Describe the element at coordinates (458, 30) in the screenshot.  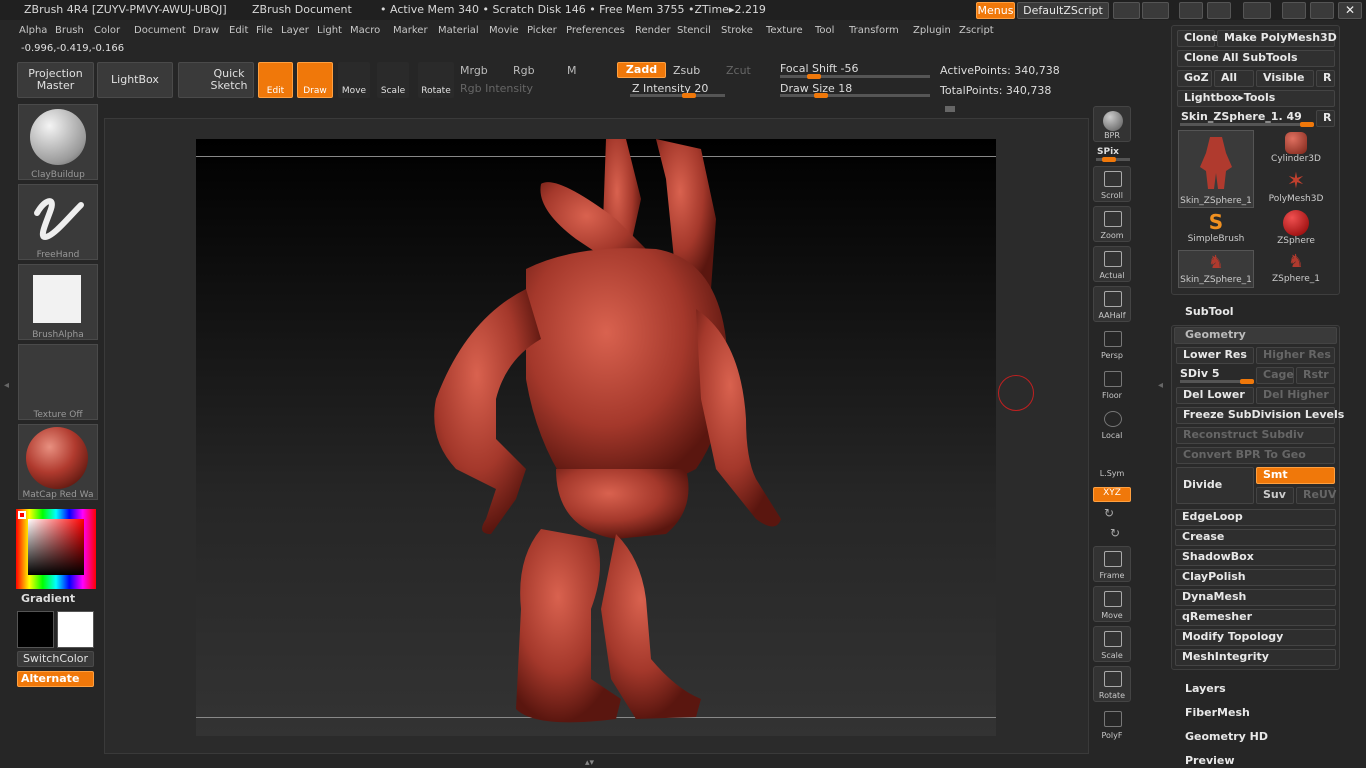
I see `menu-material: Material` at that location.